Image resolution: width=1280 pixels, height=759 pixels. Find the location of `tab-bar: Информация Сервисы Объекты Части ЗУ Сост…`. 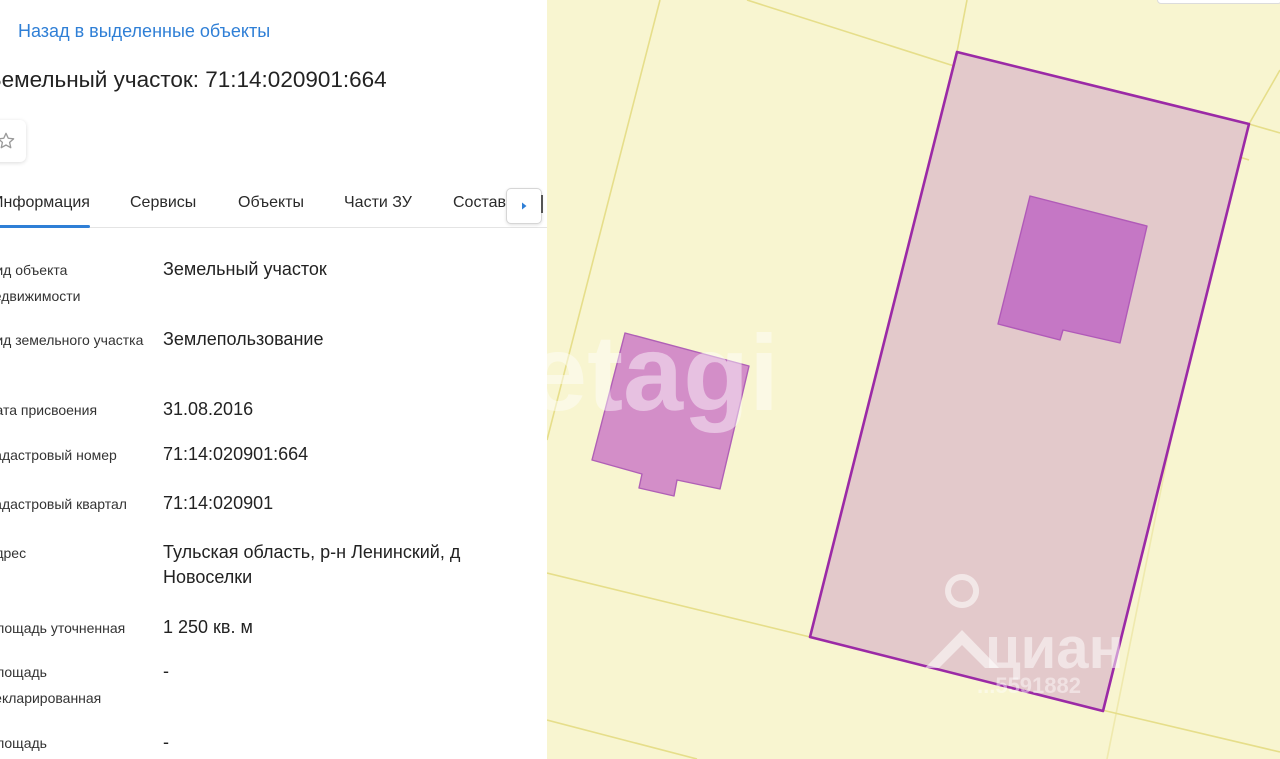

tab-bar: Информация Сервисы Объекты Части ЗУ Сост… is located at coordinates (273, 204).